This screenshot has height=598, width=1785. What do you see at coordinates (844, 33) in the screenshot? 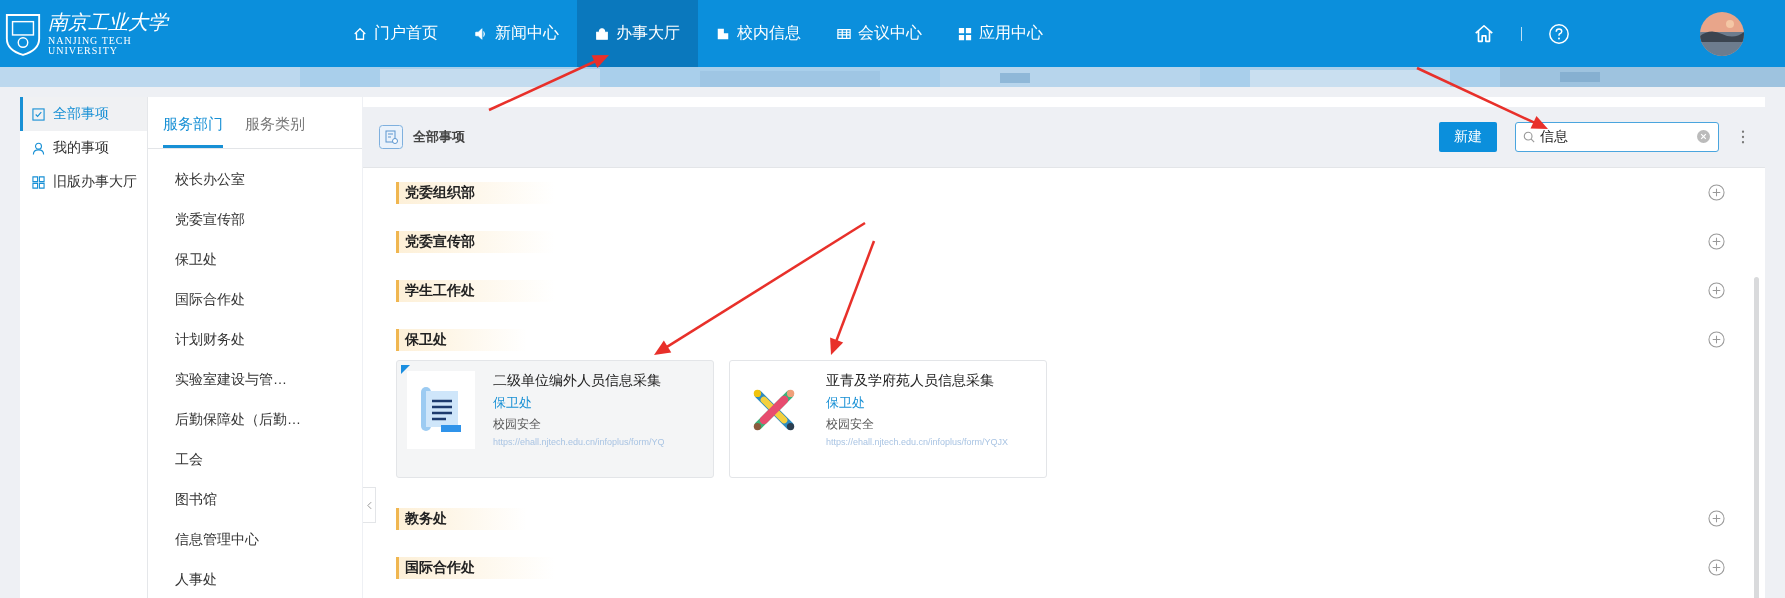
I see `table-icon` at bounding box center [844, 33].